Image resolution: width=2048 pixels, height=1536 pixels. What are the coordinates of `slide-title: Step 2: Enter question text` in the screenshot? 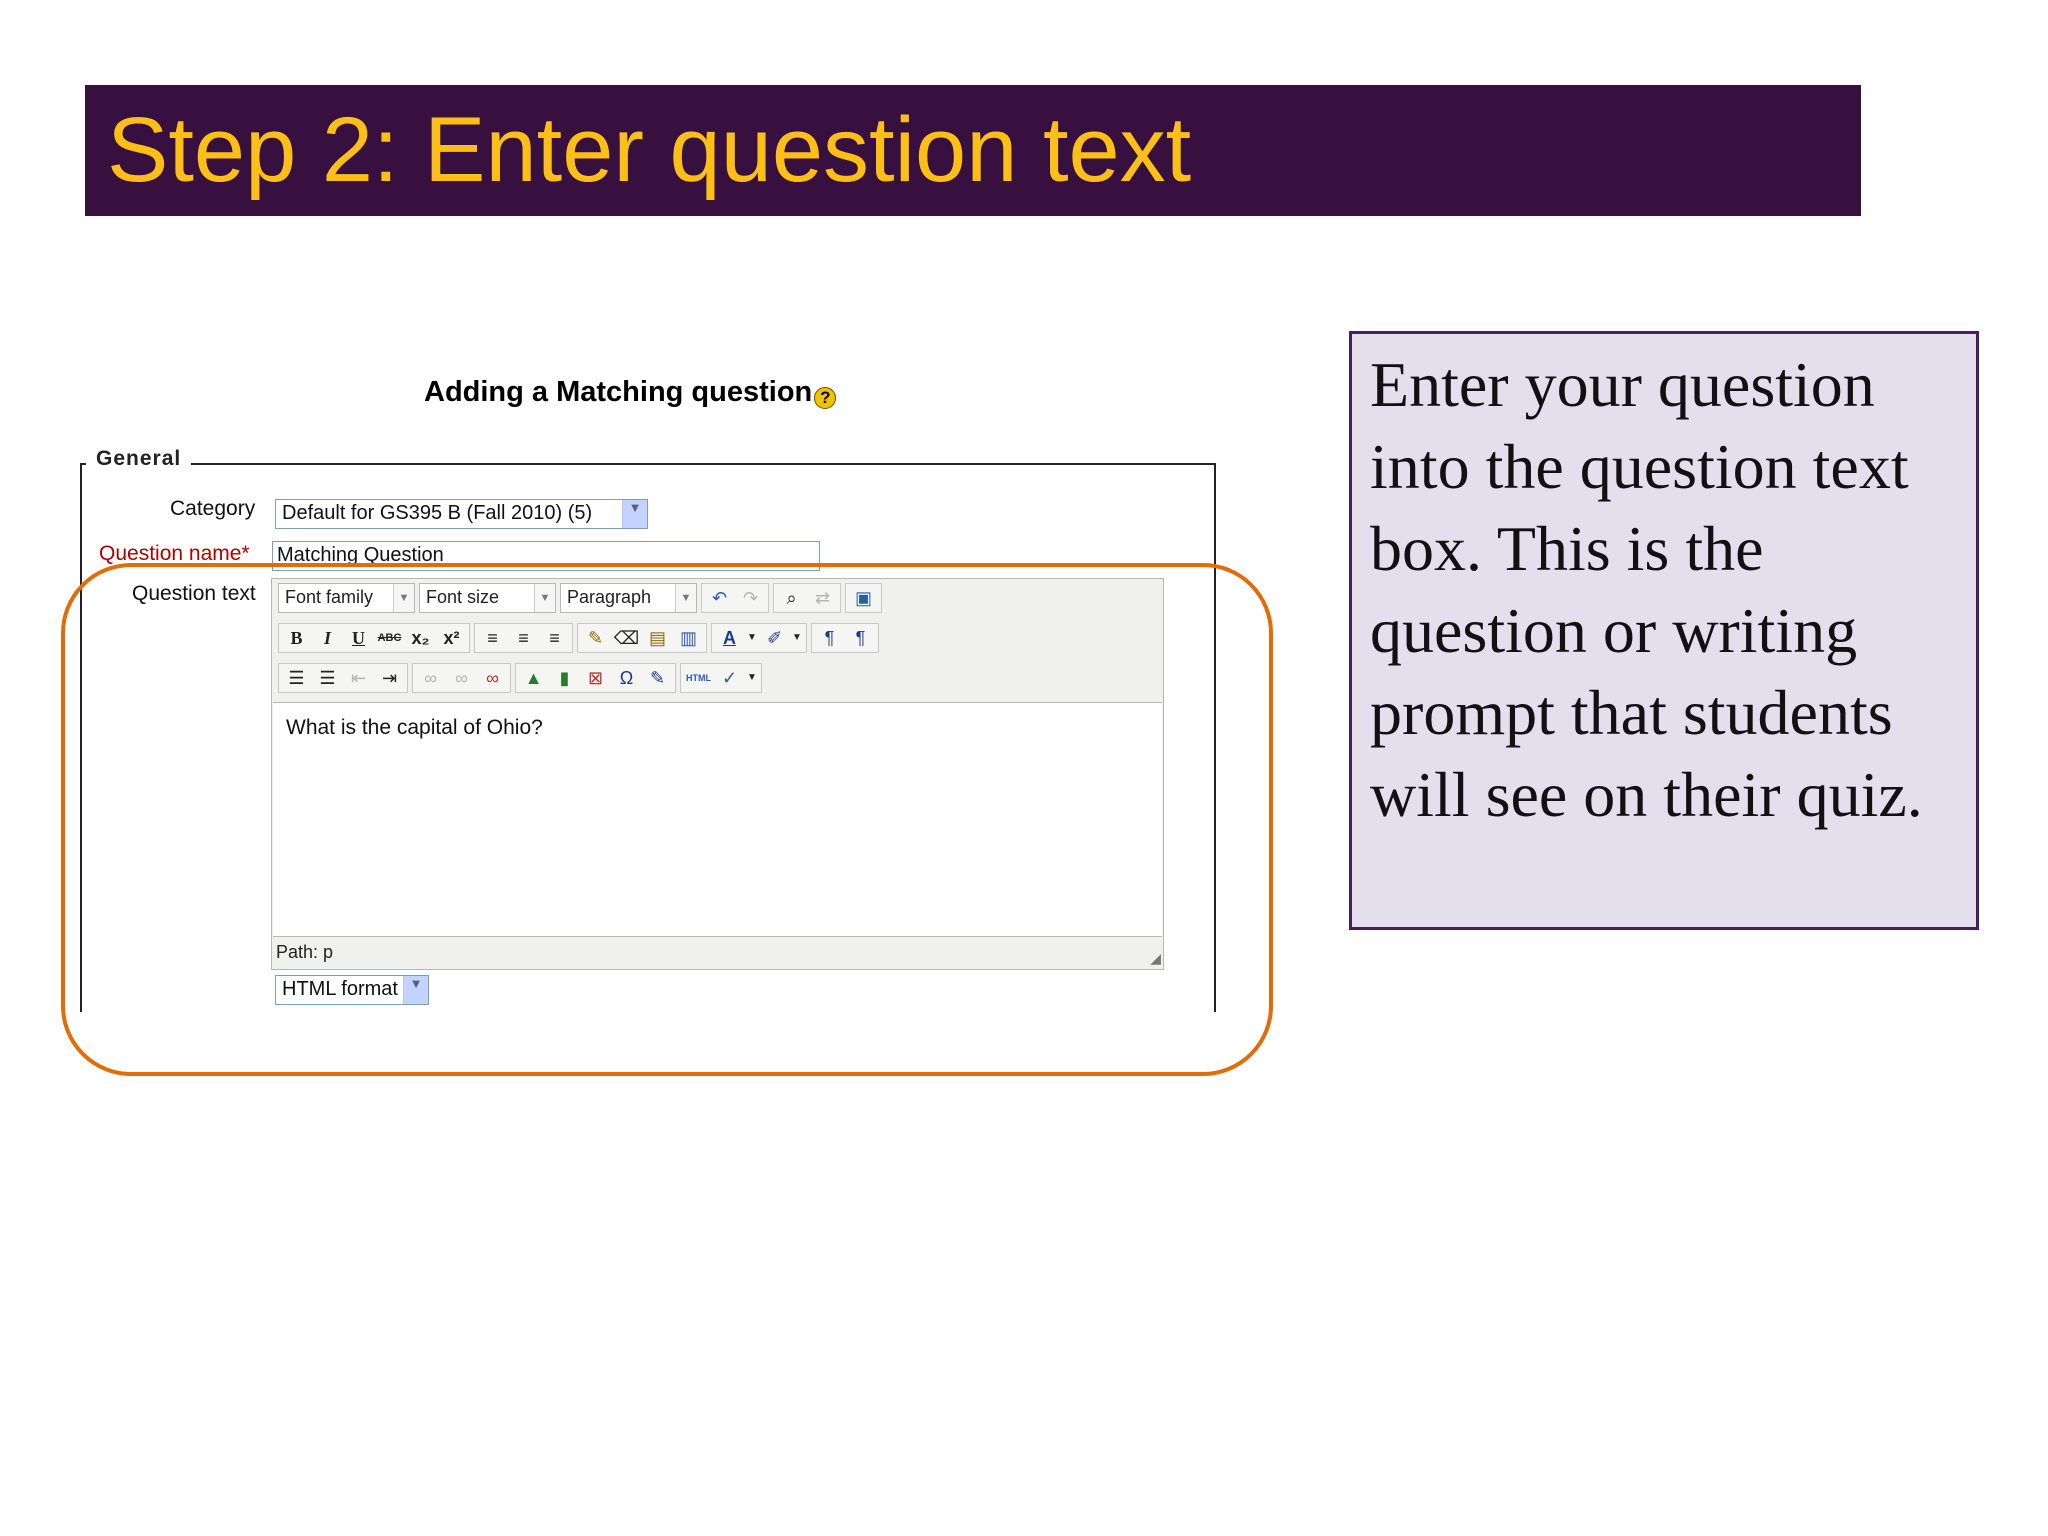 It's located at (649, 150).